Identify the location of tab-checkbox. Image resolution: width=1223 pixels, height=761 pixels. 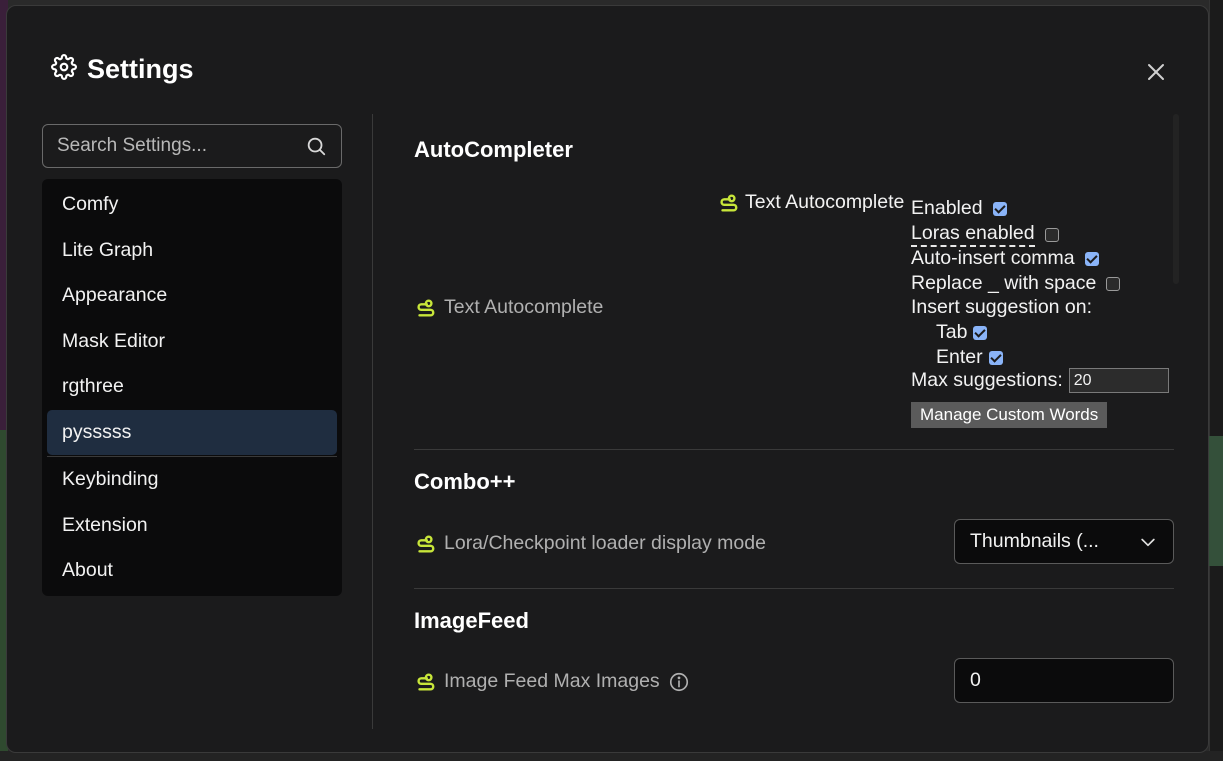
(980, 332).